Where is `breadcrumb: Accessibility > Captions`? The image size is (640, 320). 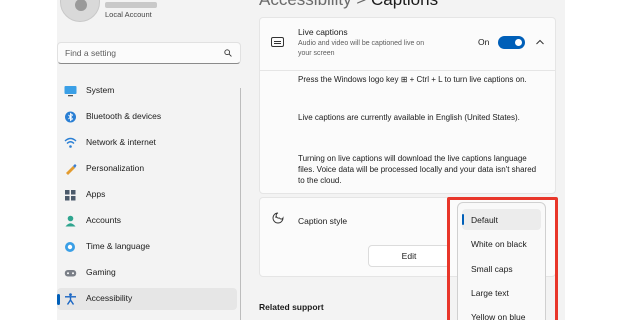
breadcrumb: Accessibility > Captions is located at coordinates (348, 5).